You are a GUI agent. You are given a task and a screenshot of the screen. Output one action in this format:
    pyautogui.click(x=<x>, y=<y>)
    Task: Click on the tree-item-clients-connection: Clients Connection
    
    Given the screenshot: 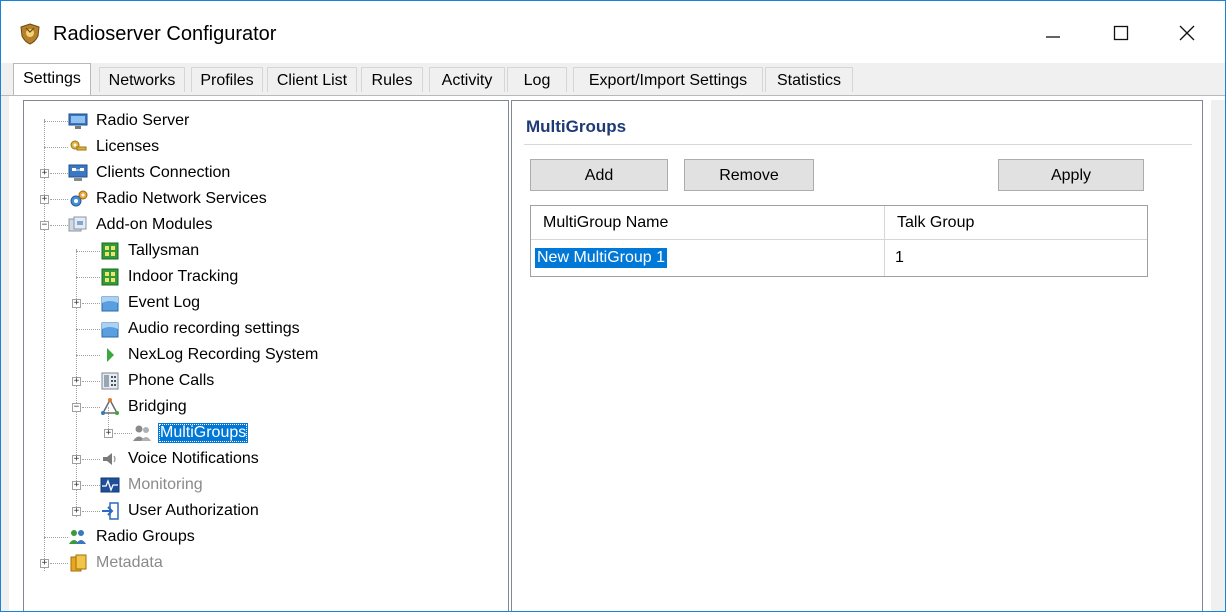 What is the action you would take?
    pyautogui.click(x=150, y=173)
    